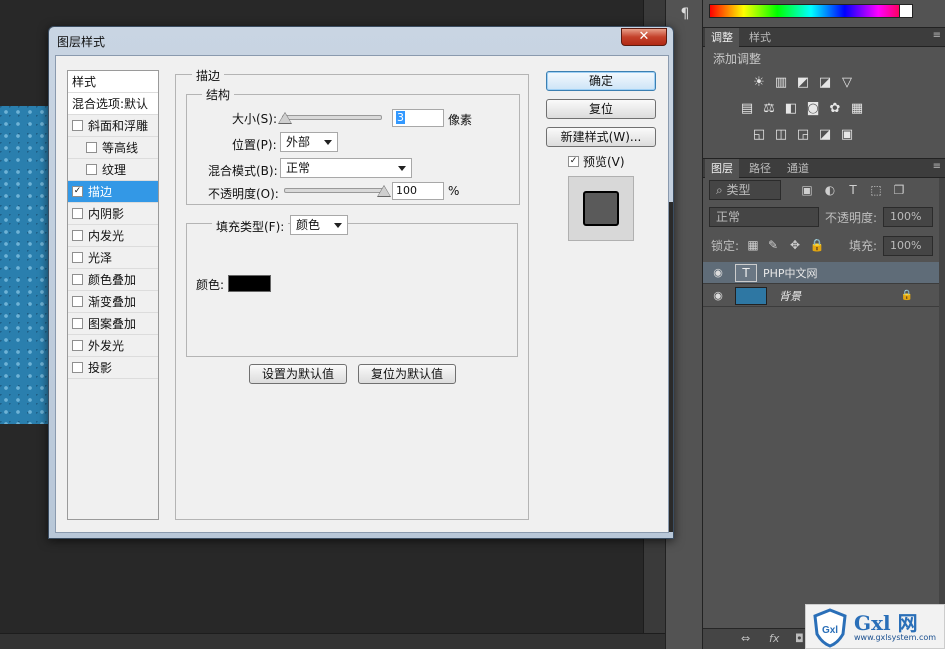  I want to click on threshold-icon: ◲, so click(803, 135).